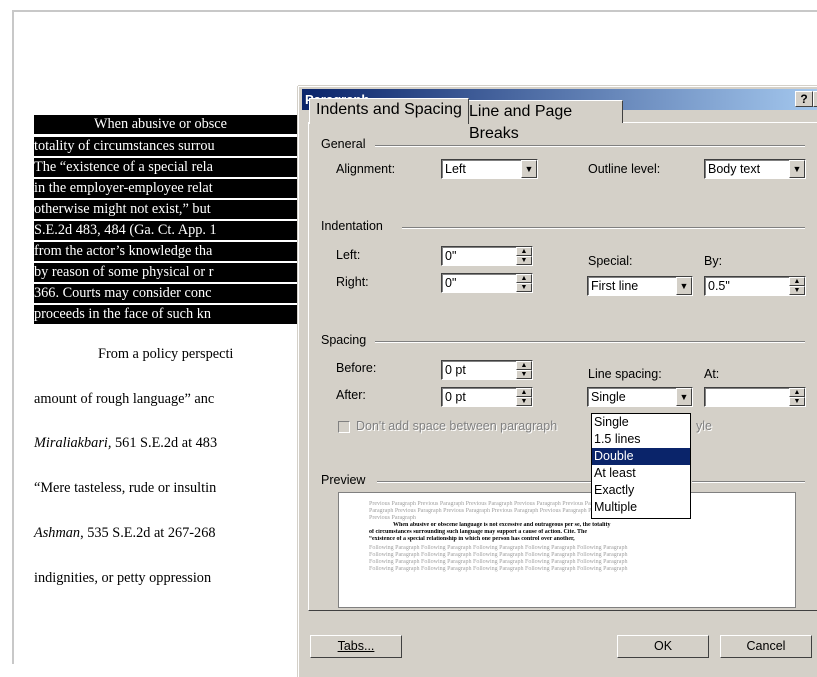 Image resolution: width=817 pixels, height=677 pixels. I want to click on at-spinner: ▲ ▼, so click(755, 397).